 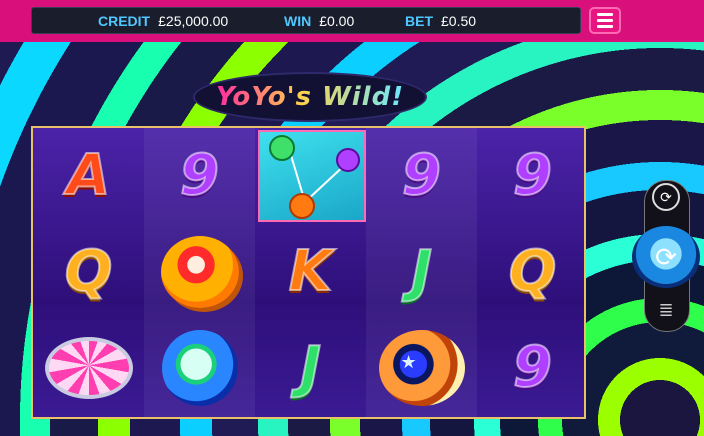 What do you see at coordinates (337, 20) in the screenshot?
I see `win-value: £0.00` at bounding box center [337, 20].